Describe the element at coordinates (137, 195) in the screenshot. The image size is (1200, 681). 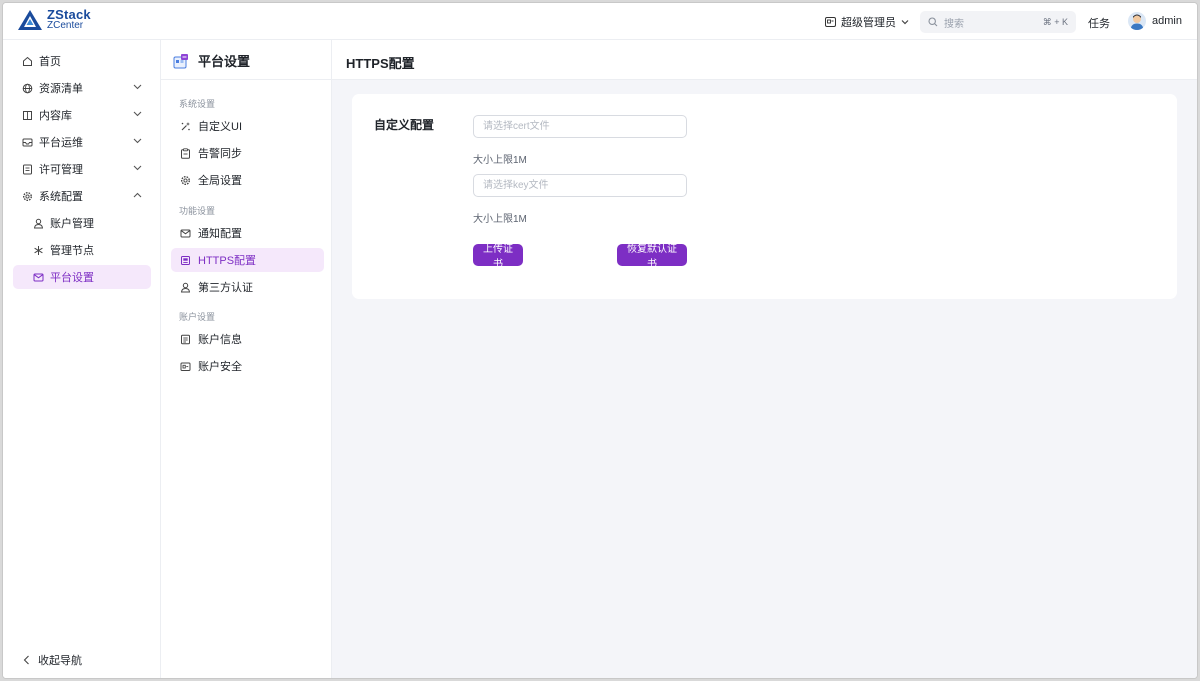
I see `chevron-up-icon` at that location.